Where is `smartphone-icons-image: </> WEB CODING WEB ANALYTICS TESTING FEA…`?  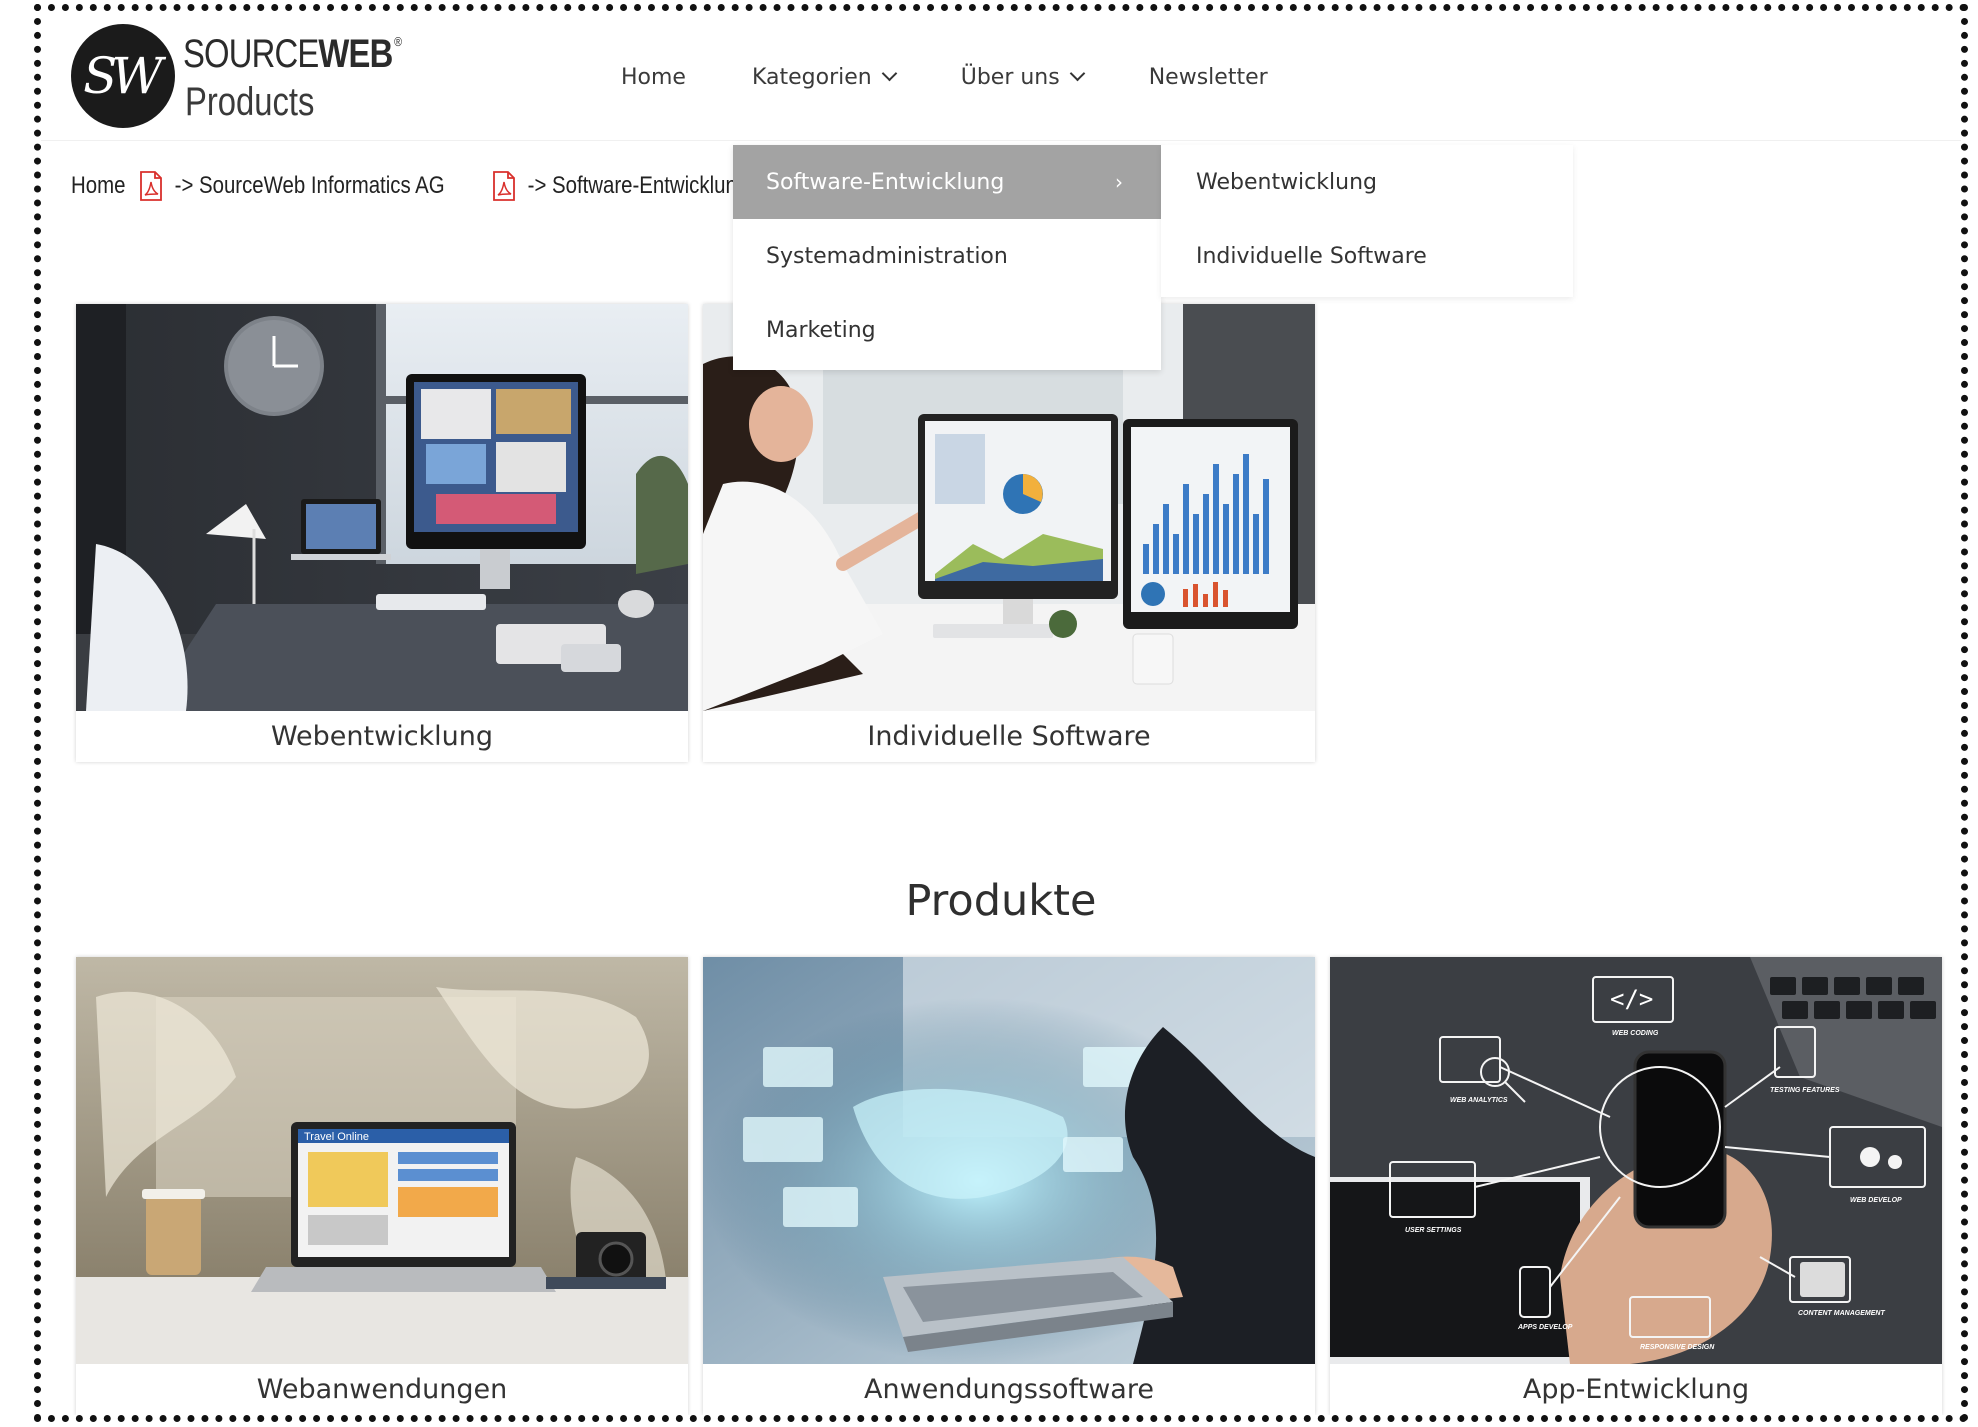
smartphone-icons-image: </> WEB CODING WEB ANALYTICS TESTING FEA… is located at coordinates (1636, 1160).